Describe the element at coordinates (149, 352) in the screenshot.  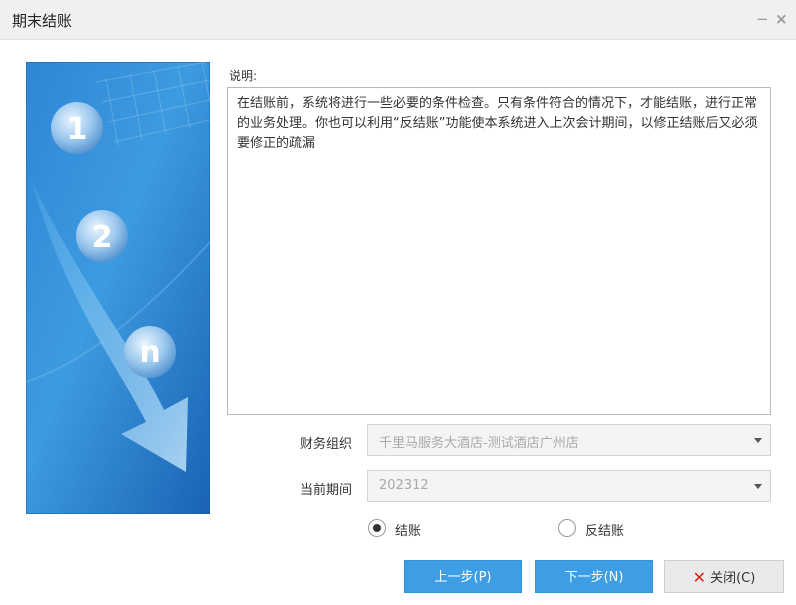
I see `step-n-label: n` at that location.